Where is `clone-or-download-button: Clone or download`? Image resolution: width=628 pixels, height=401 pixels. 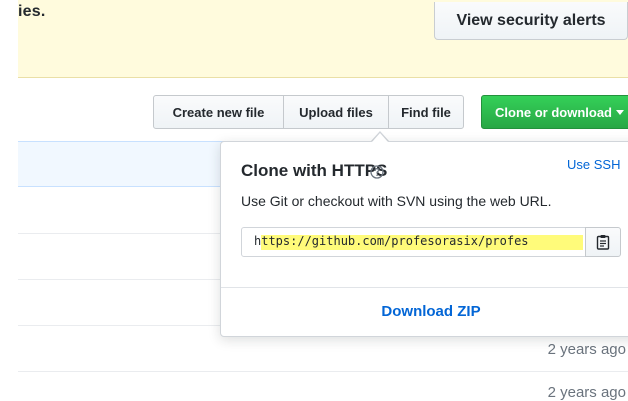
clone-or-download-button: Clone or download is located at coordinates (554, 112).